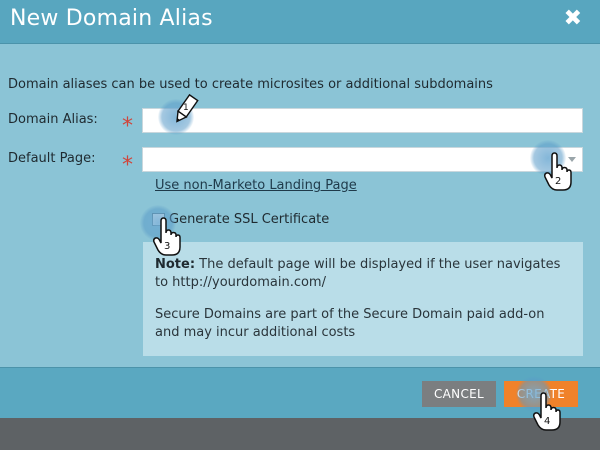 This screenshot has height=450, width=600. What do you see at coordinates (362, 120) in the screenshot?
I see `domain-alias-input` at bounding box center [362, 120].